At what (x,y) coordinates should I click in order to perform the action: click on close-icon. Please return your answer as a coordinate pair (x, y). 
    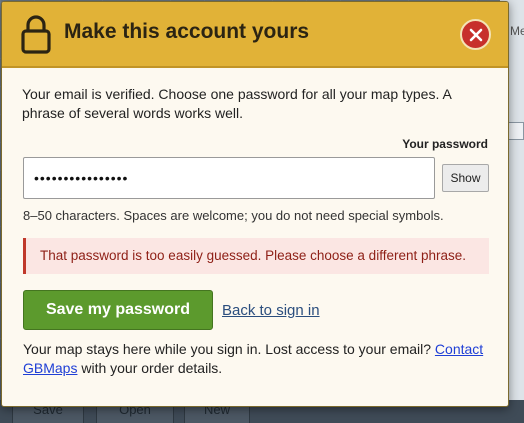
    Looking at the image, I should click on (476, 35).